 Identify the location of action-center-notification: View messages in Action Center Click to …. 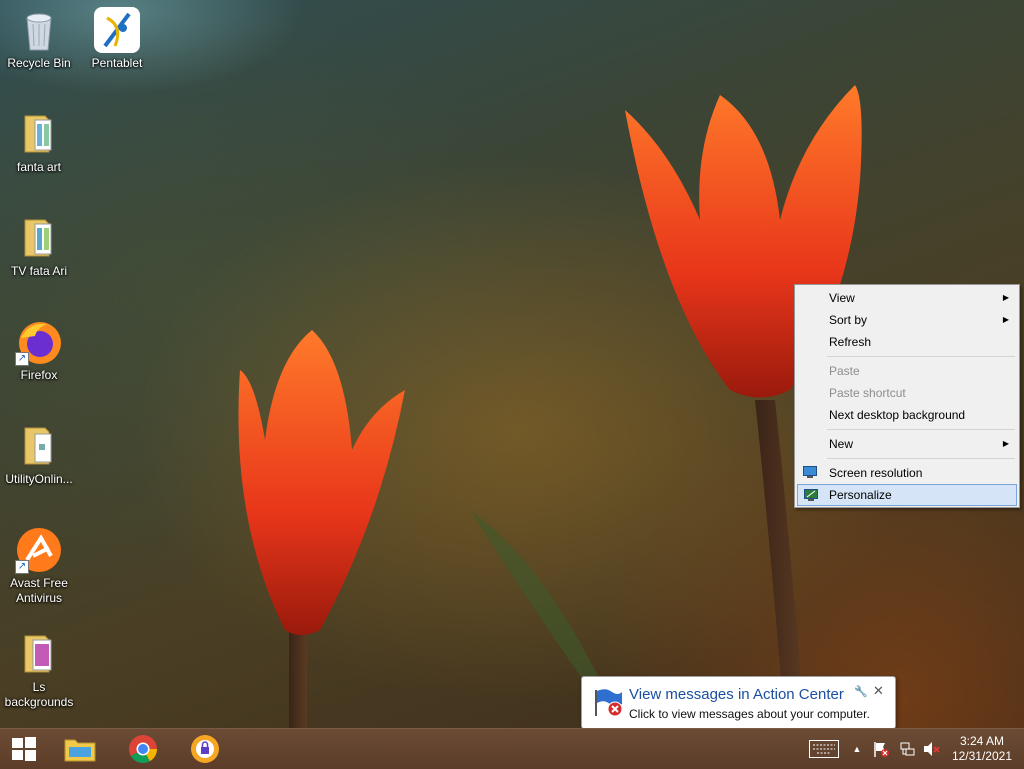
(738, 707).